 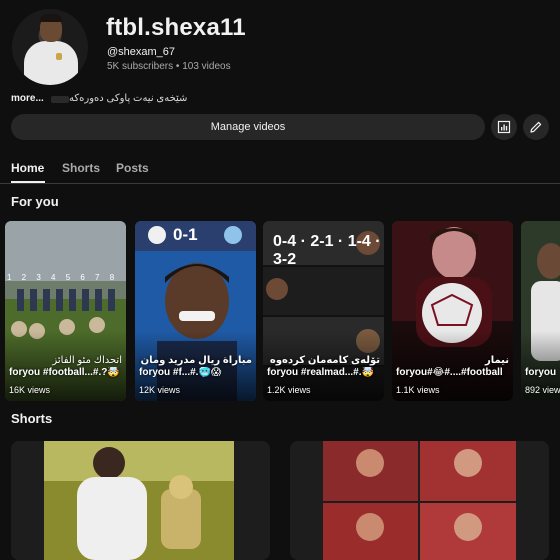 I want to click on analytics-icon, so click(x=504, y=127).